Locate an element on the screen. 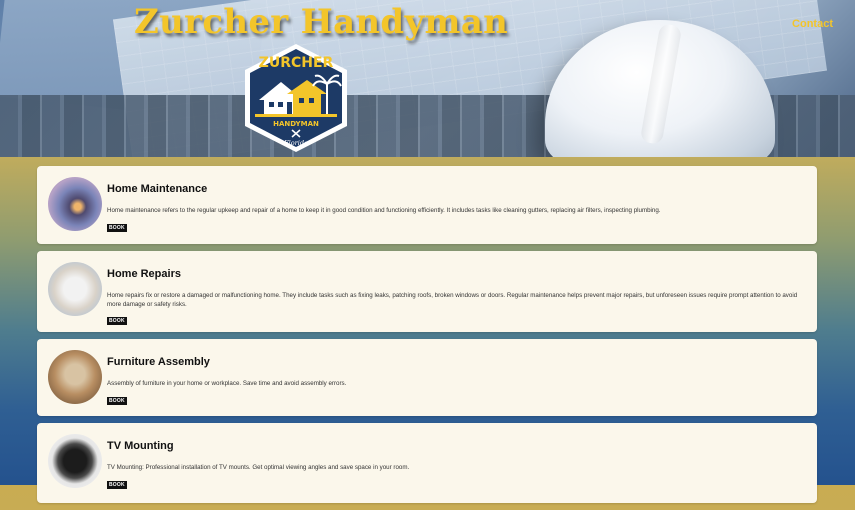 The image size is (855, 510). service-title: TV Mounting is located at coordinates (140, 446).